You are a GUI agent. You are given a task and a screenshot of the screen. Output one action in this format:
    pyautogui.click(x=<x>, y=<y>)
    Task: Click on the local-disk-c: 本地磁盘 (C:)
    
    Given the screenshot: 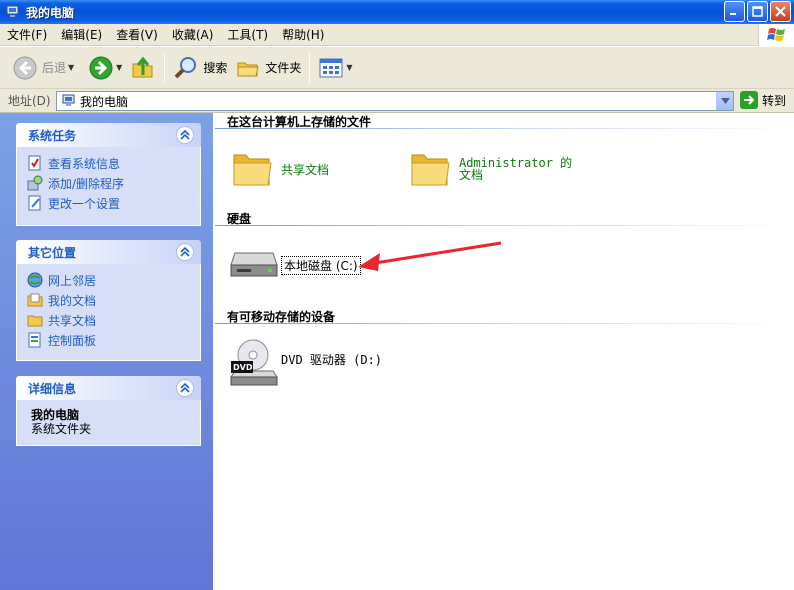 What is the action you would take?
    pyautogui.click(x=295, y=265)
    